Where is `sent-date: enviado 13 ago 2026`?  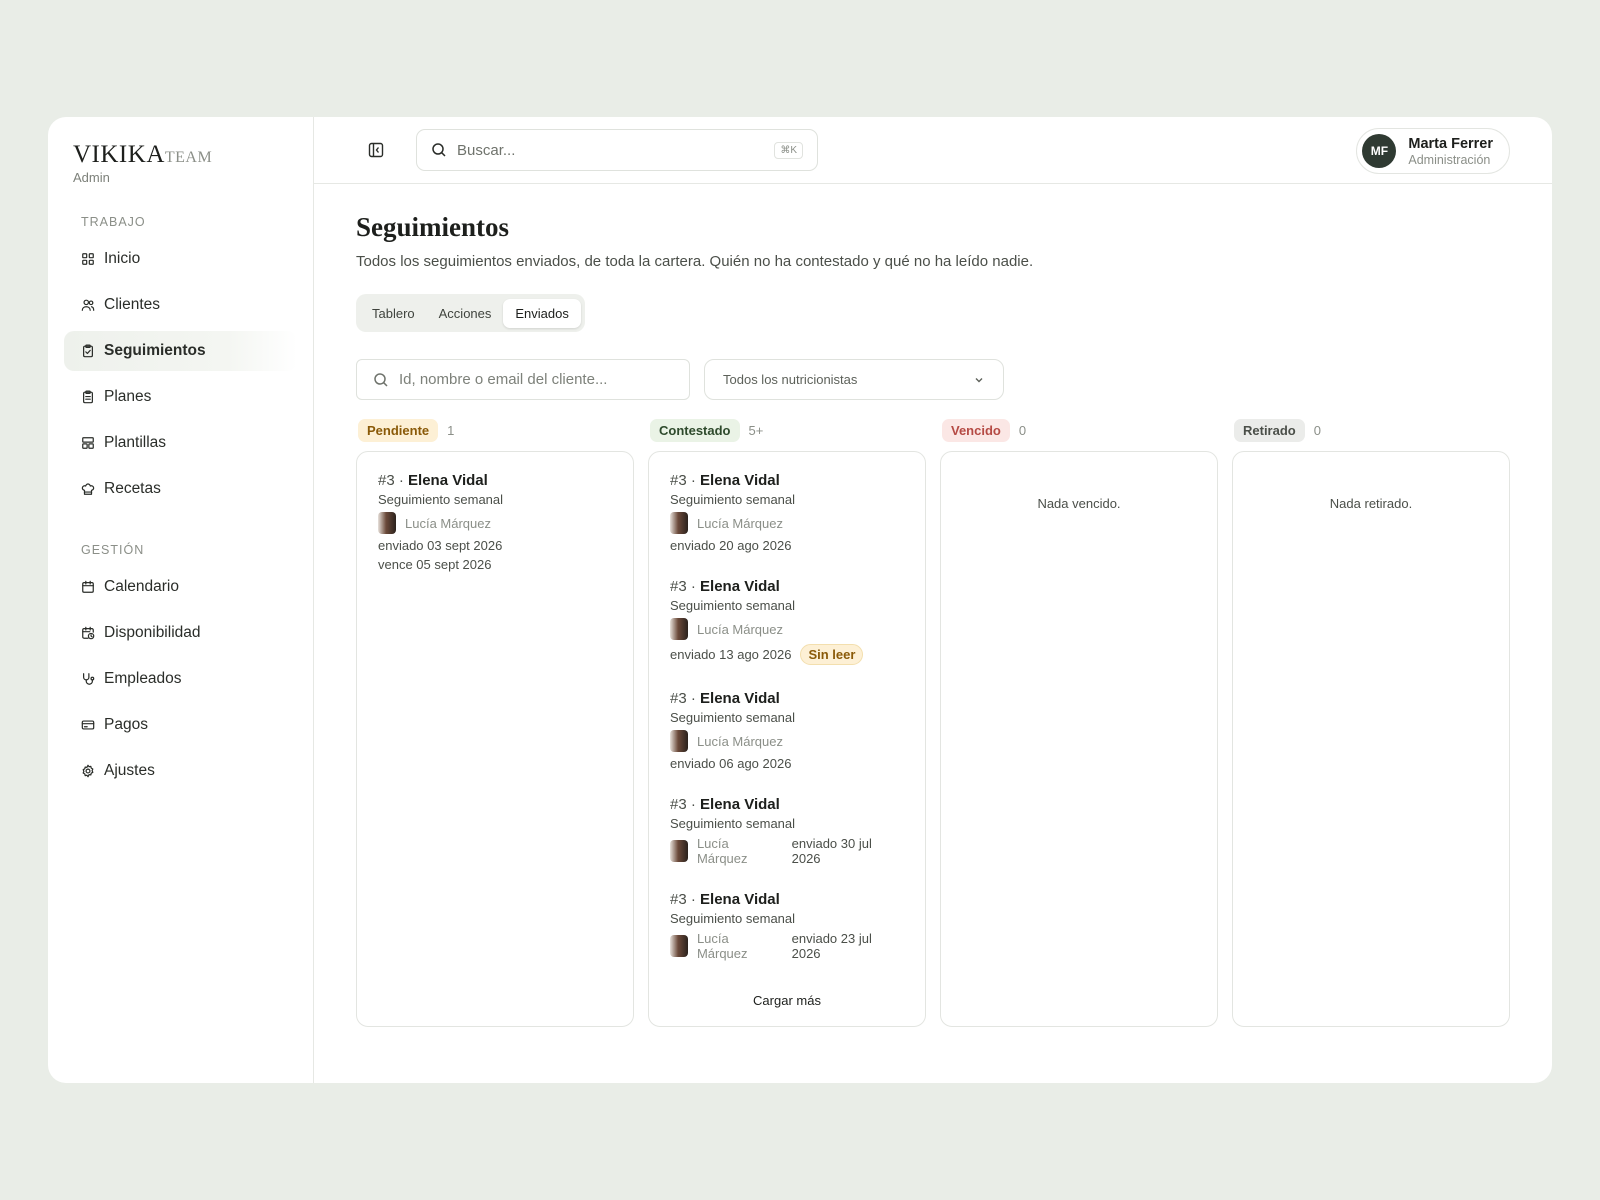
sent-date: enviado 13 ago 2026 is located at coordinates (731, 654).